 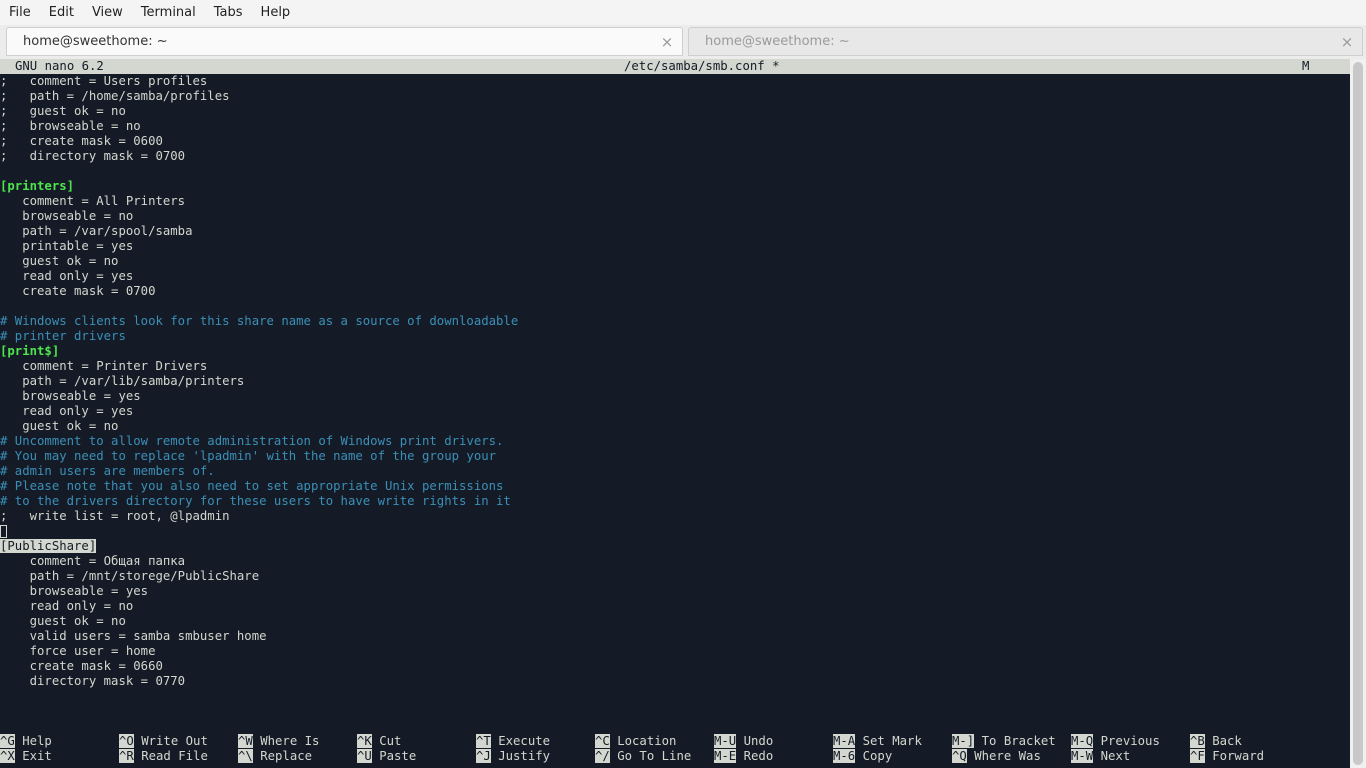 I want to click on scrollbar-thumb, so click(x=1358, y=413).